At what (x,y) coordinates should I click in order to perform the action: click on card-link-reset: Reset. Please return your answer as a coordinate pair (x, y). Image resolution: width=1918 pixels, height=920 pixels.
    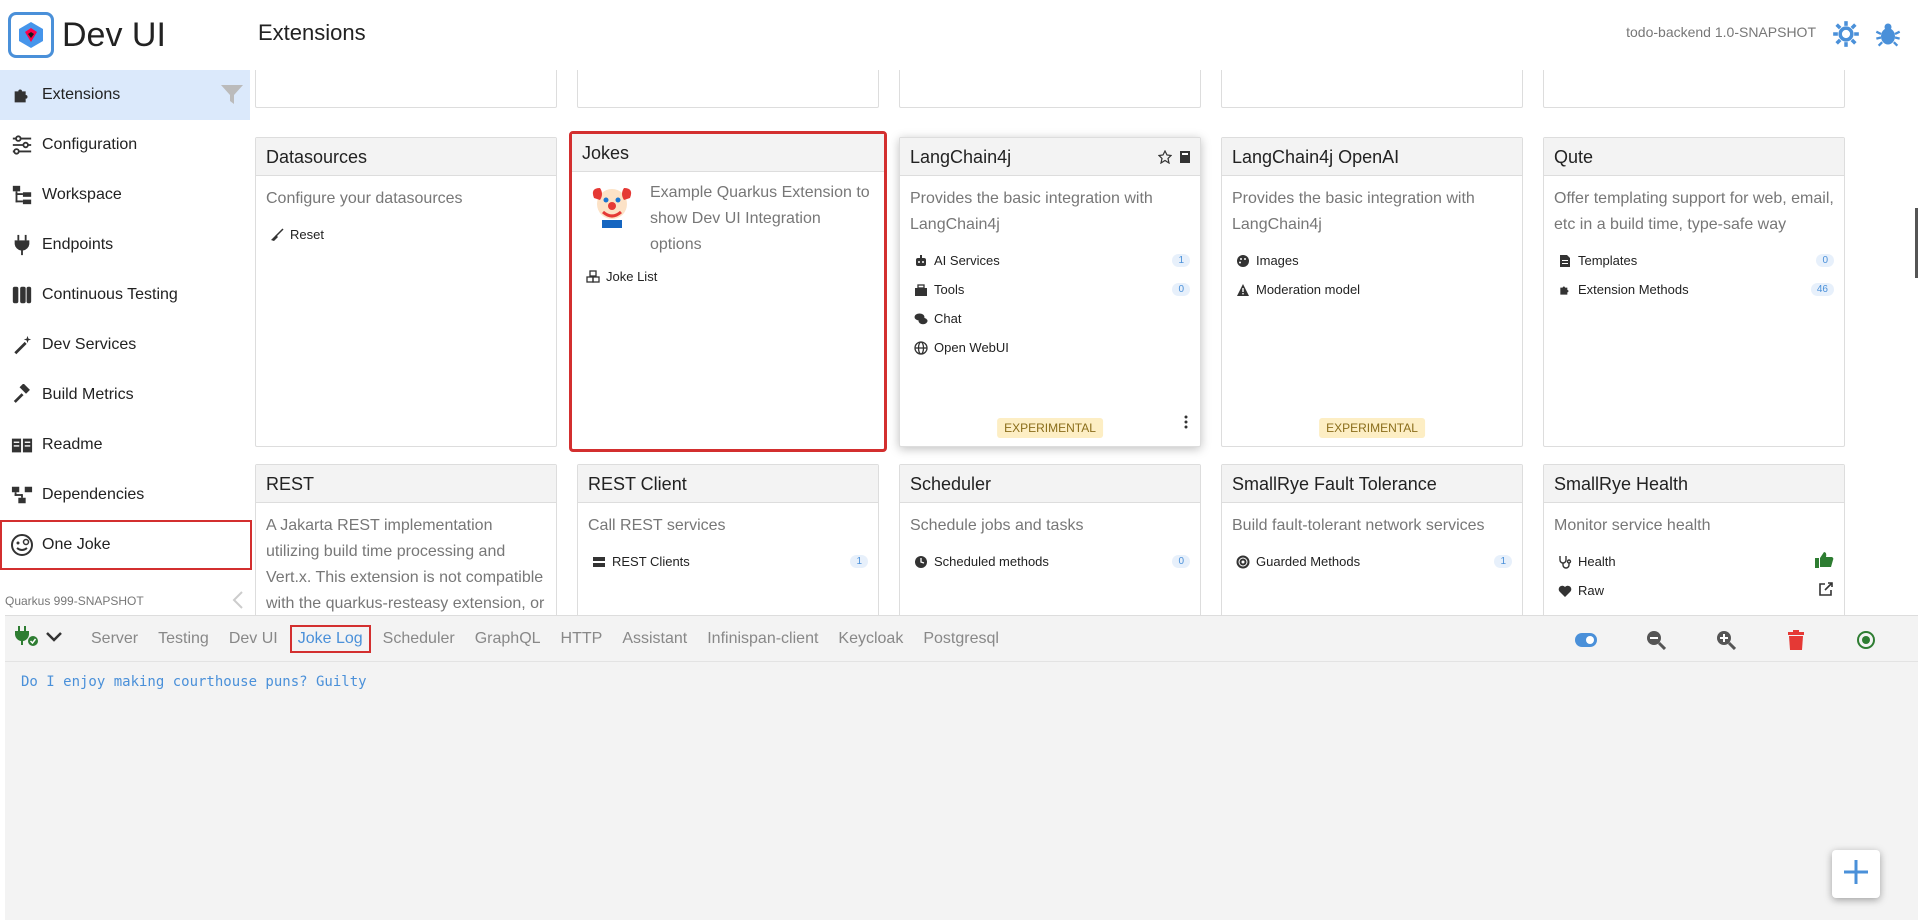
    Looking at the image, I should click on (408, 234).